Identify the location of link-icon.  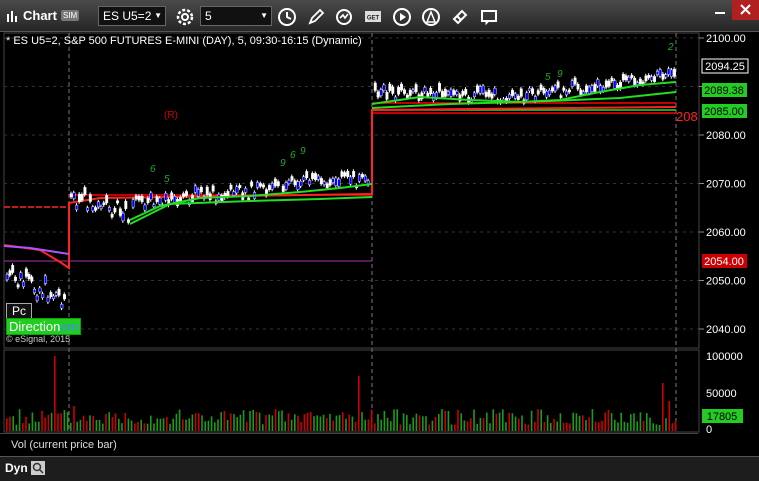
(460, 17).